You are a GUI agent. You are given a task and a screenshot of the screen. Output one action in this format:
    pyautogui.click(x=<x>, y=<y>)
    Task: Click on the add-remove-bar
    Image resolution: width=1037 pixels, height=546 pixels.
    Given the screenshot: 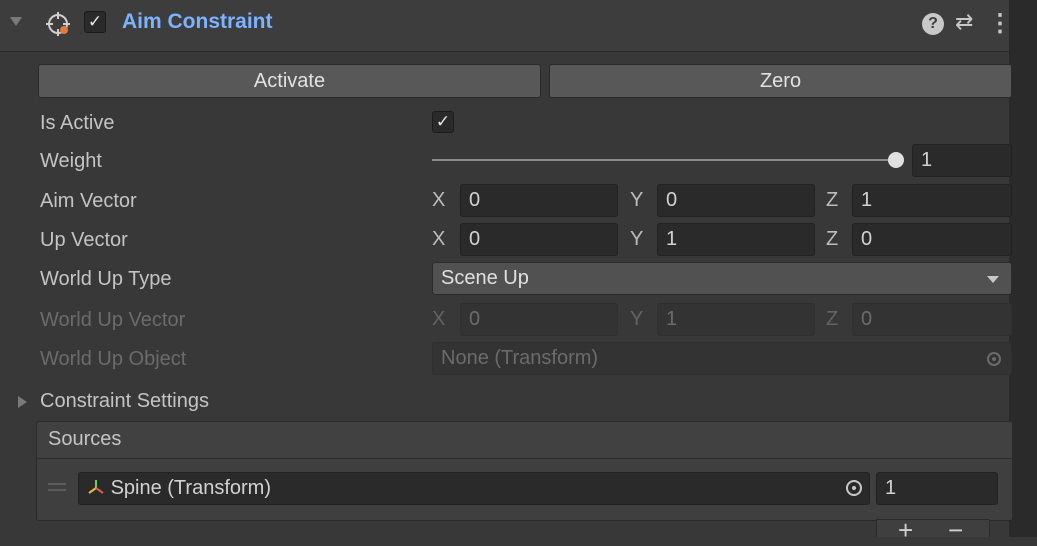 What is the action you would take?
    pyautogui.click(x=933, y=528)
    